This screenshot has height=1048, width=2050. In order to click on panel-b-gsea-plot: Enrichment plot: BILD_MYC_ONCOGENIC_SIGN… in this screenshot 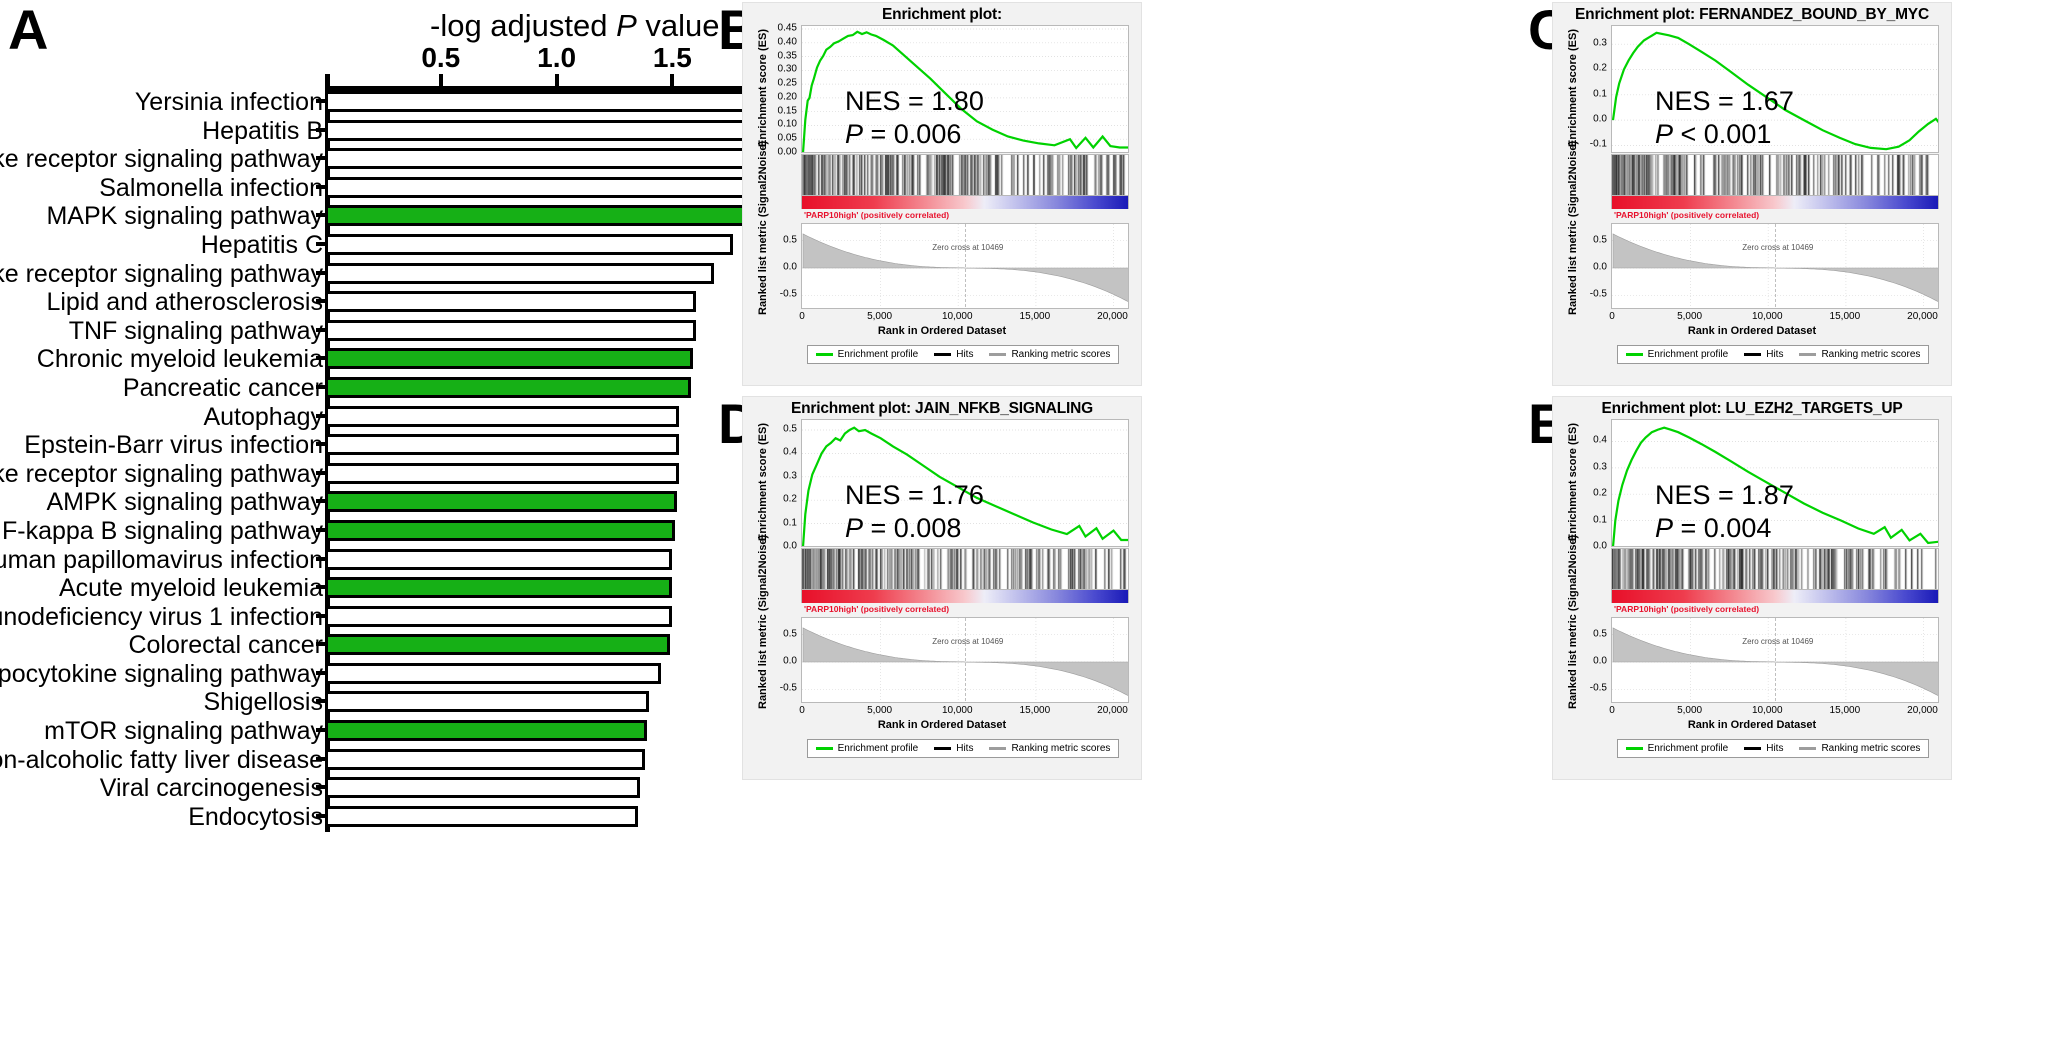, I will do `click(942, 194)`.